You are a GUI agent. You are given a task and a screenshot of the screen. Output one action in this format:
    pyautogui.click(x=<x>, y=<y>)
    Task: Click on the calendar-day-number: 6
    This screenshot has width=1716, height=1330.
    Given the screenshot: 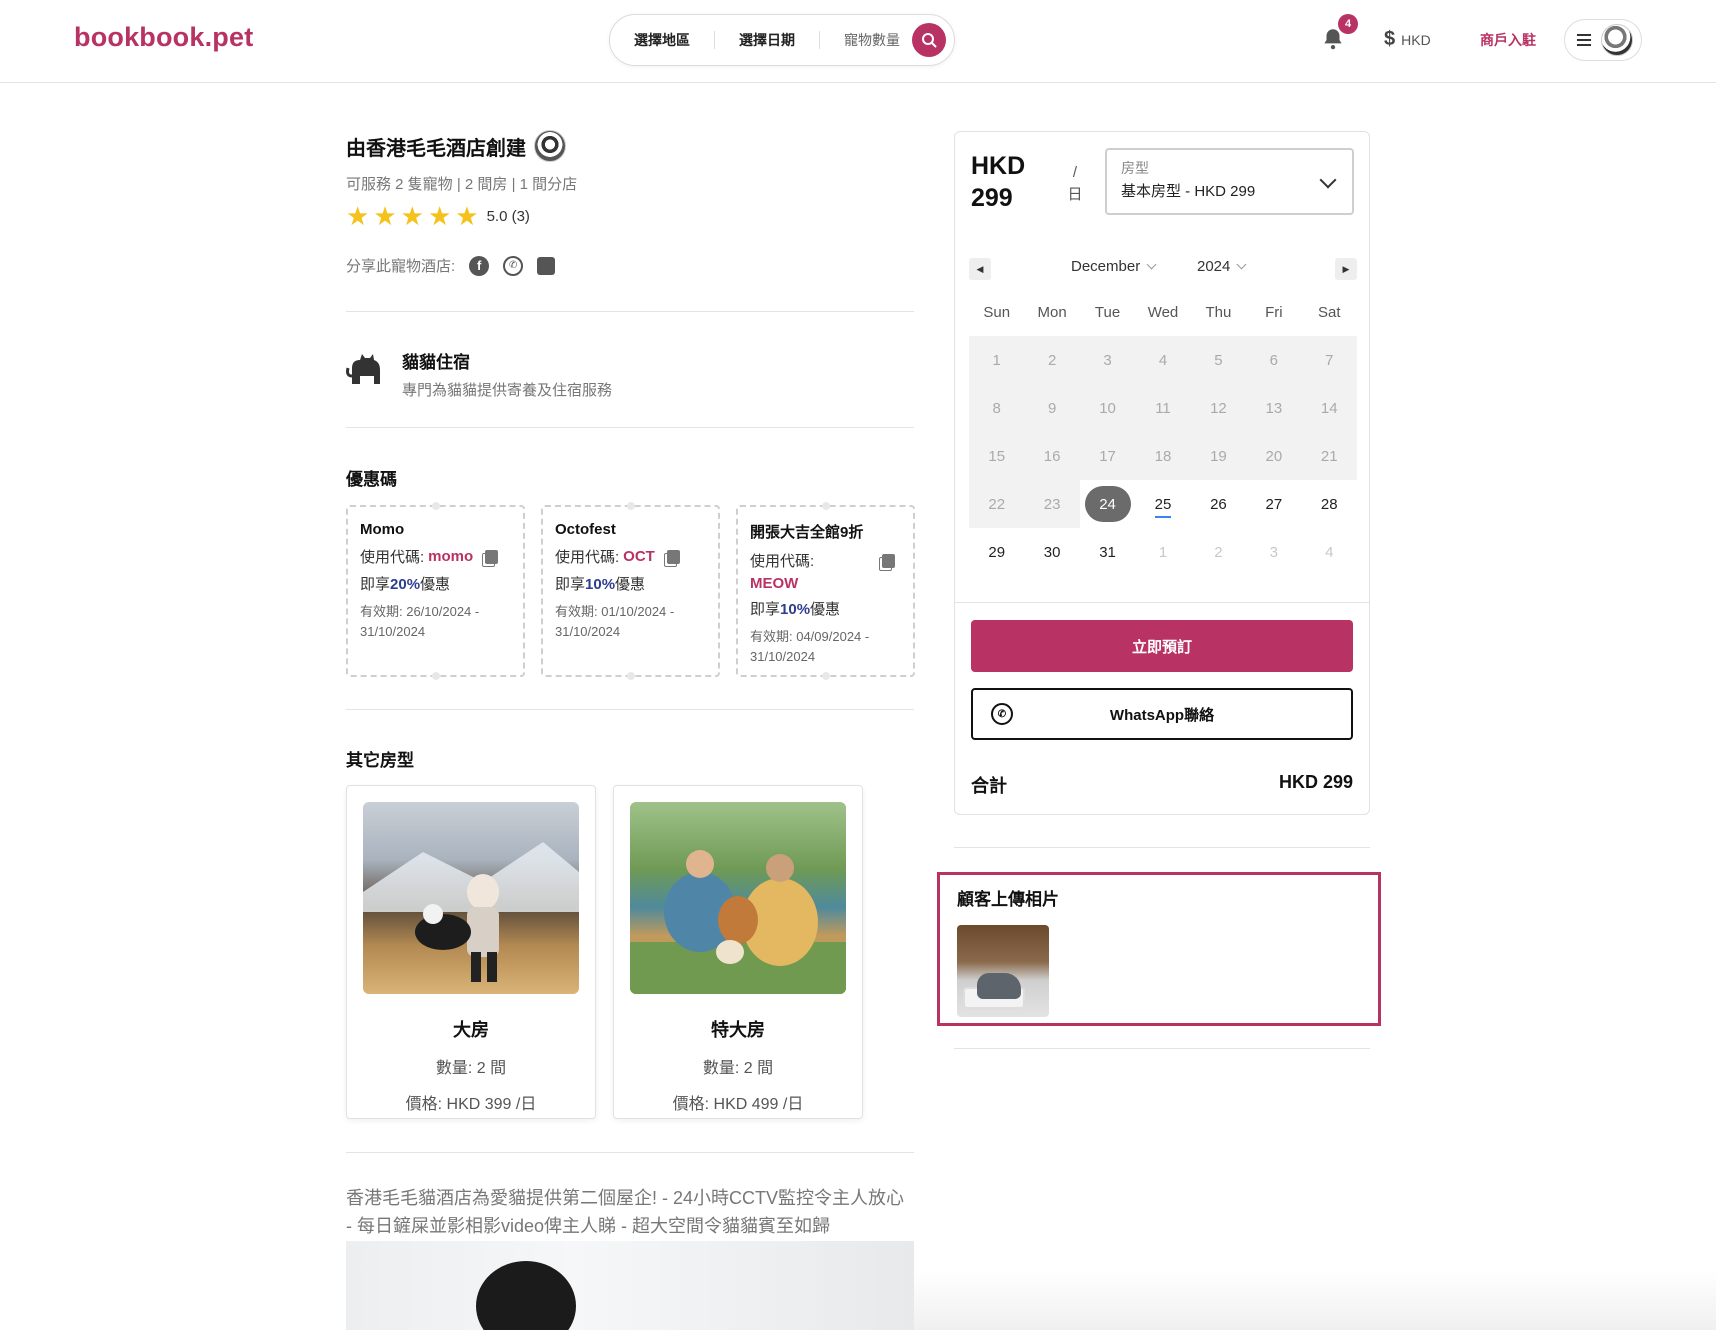 What is the action you would take?
    pyautogui.click(x=1274, y=360)
    